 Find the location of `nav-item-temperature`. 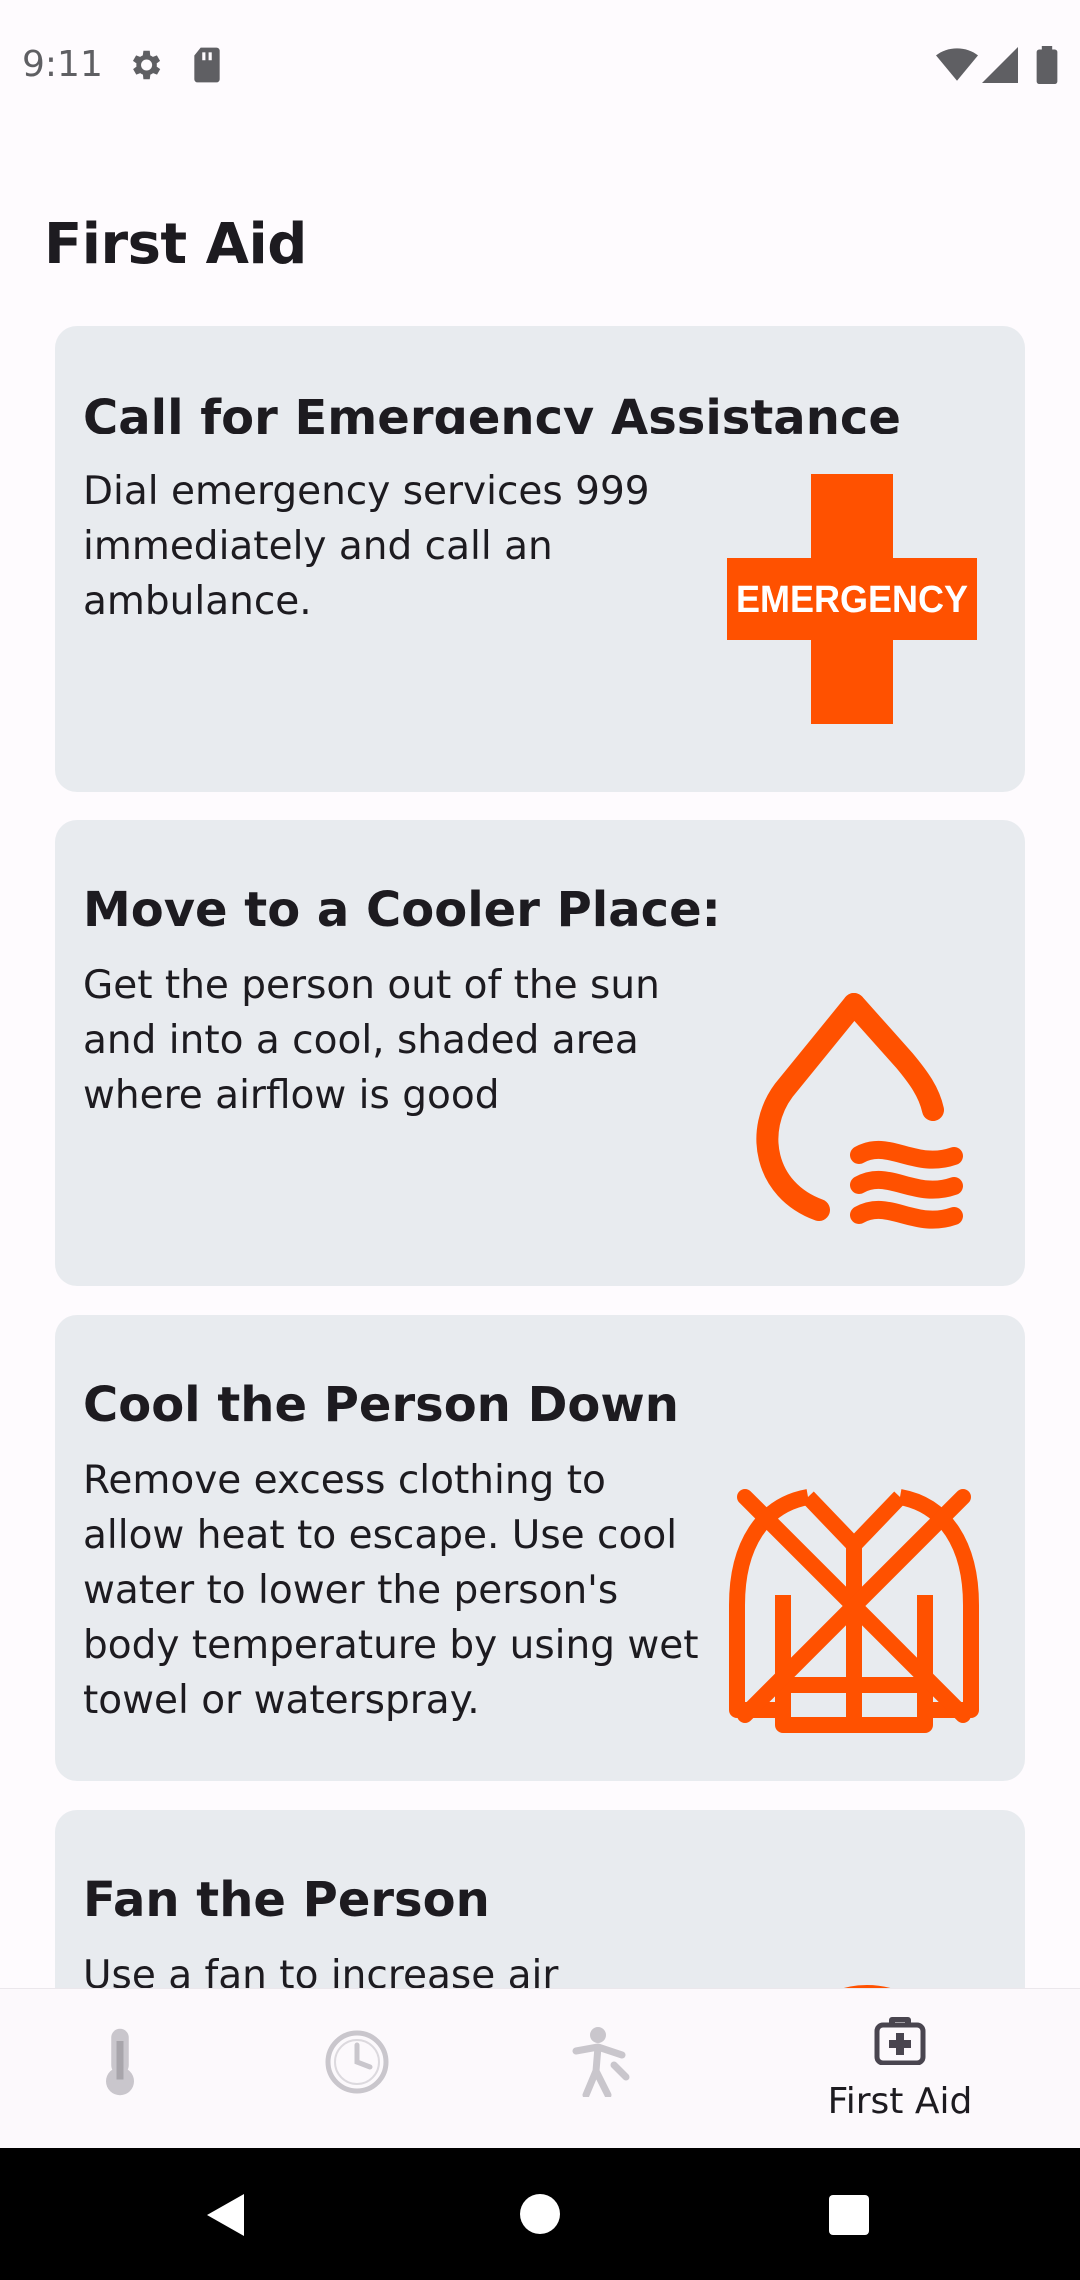

nav-item-temperature is located at coordinates (120, 2069).